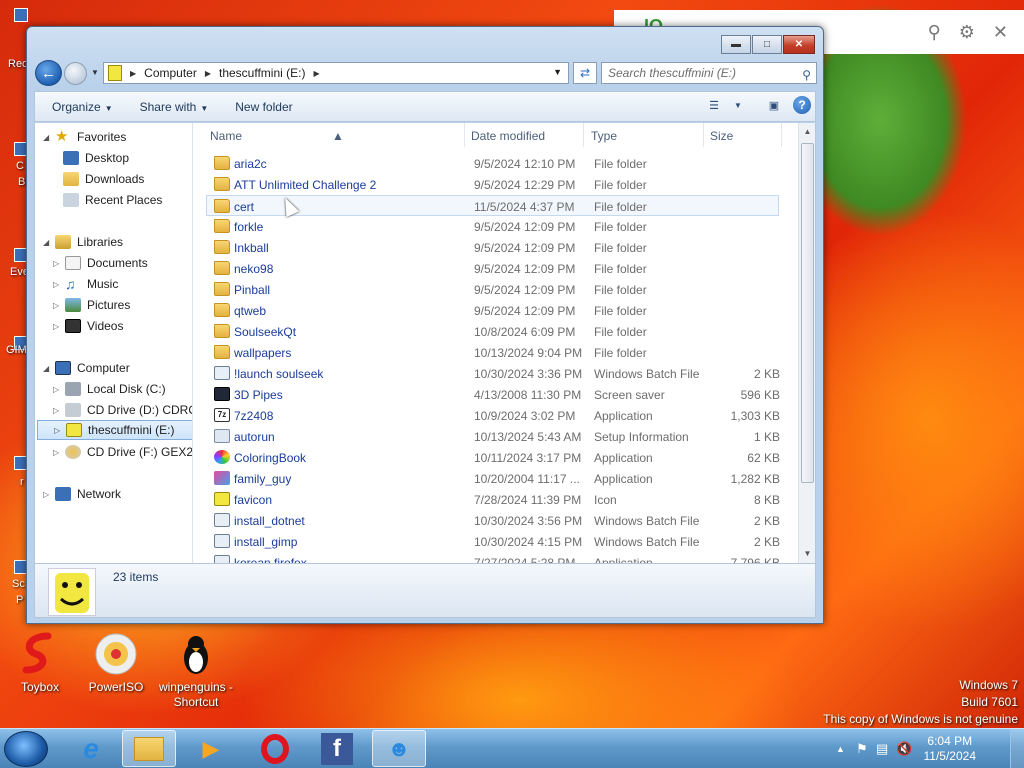  I want to click on column-name: Name, so click(226, 136).